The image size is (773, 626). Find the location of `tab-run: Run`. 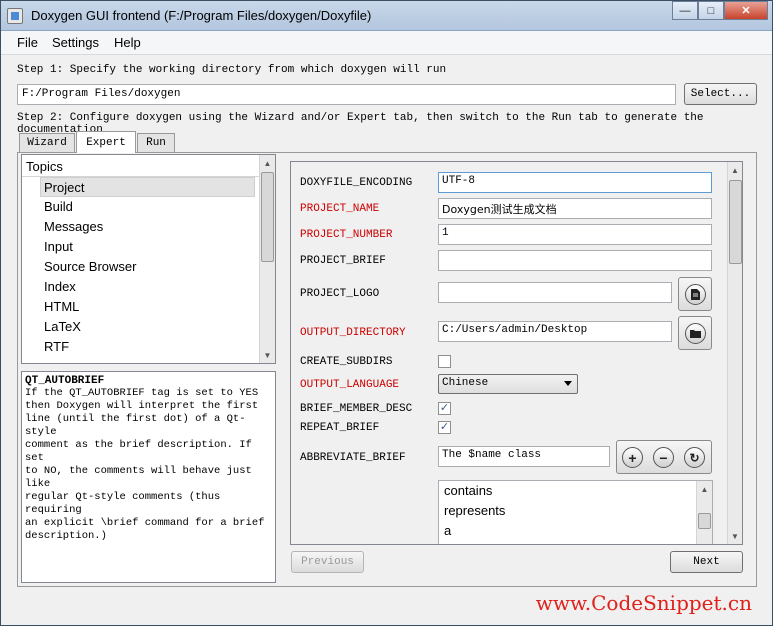

tab-run: Run is located at coordinates (156, 142).